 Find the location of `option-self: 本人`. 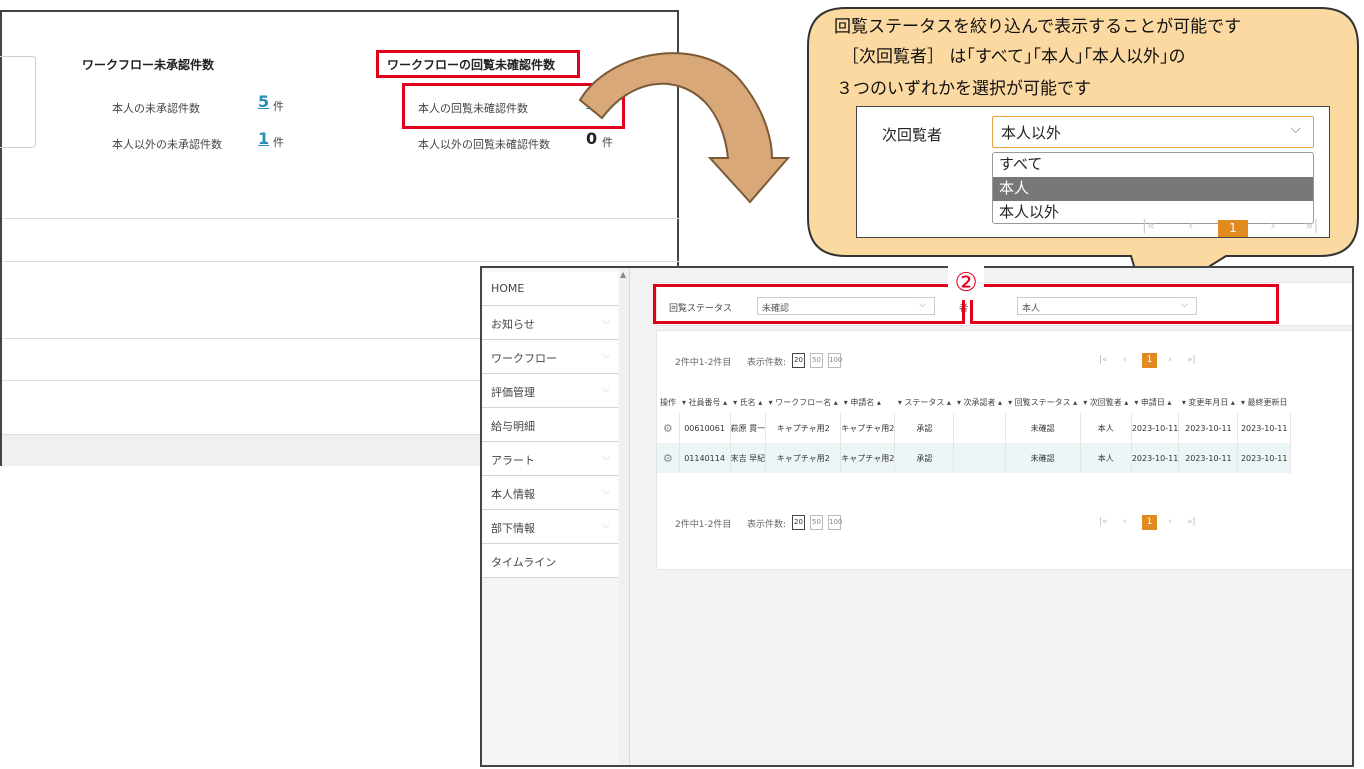

option-self: 本人 is located at coordinates (1153, 189).